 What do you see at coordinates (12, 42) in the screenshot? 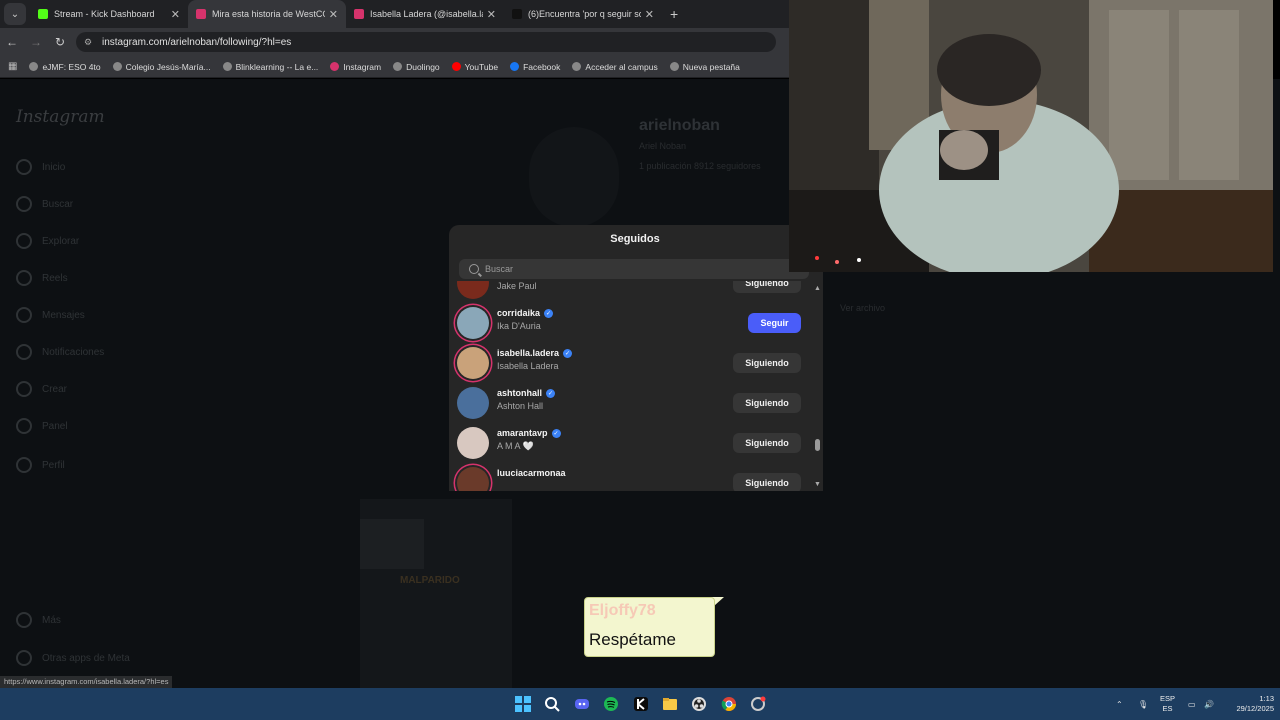
I see `back-button: ←` at bounding box center [12, 42].